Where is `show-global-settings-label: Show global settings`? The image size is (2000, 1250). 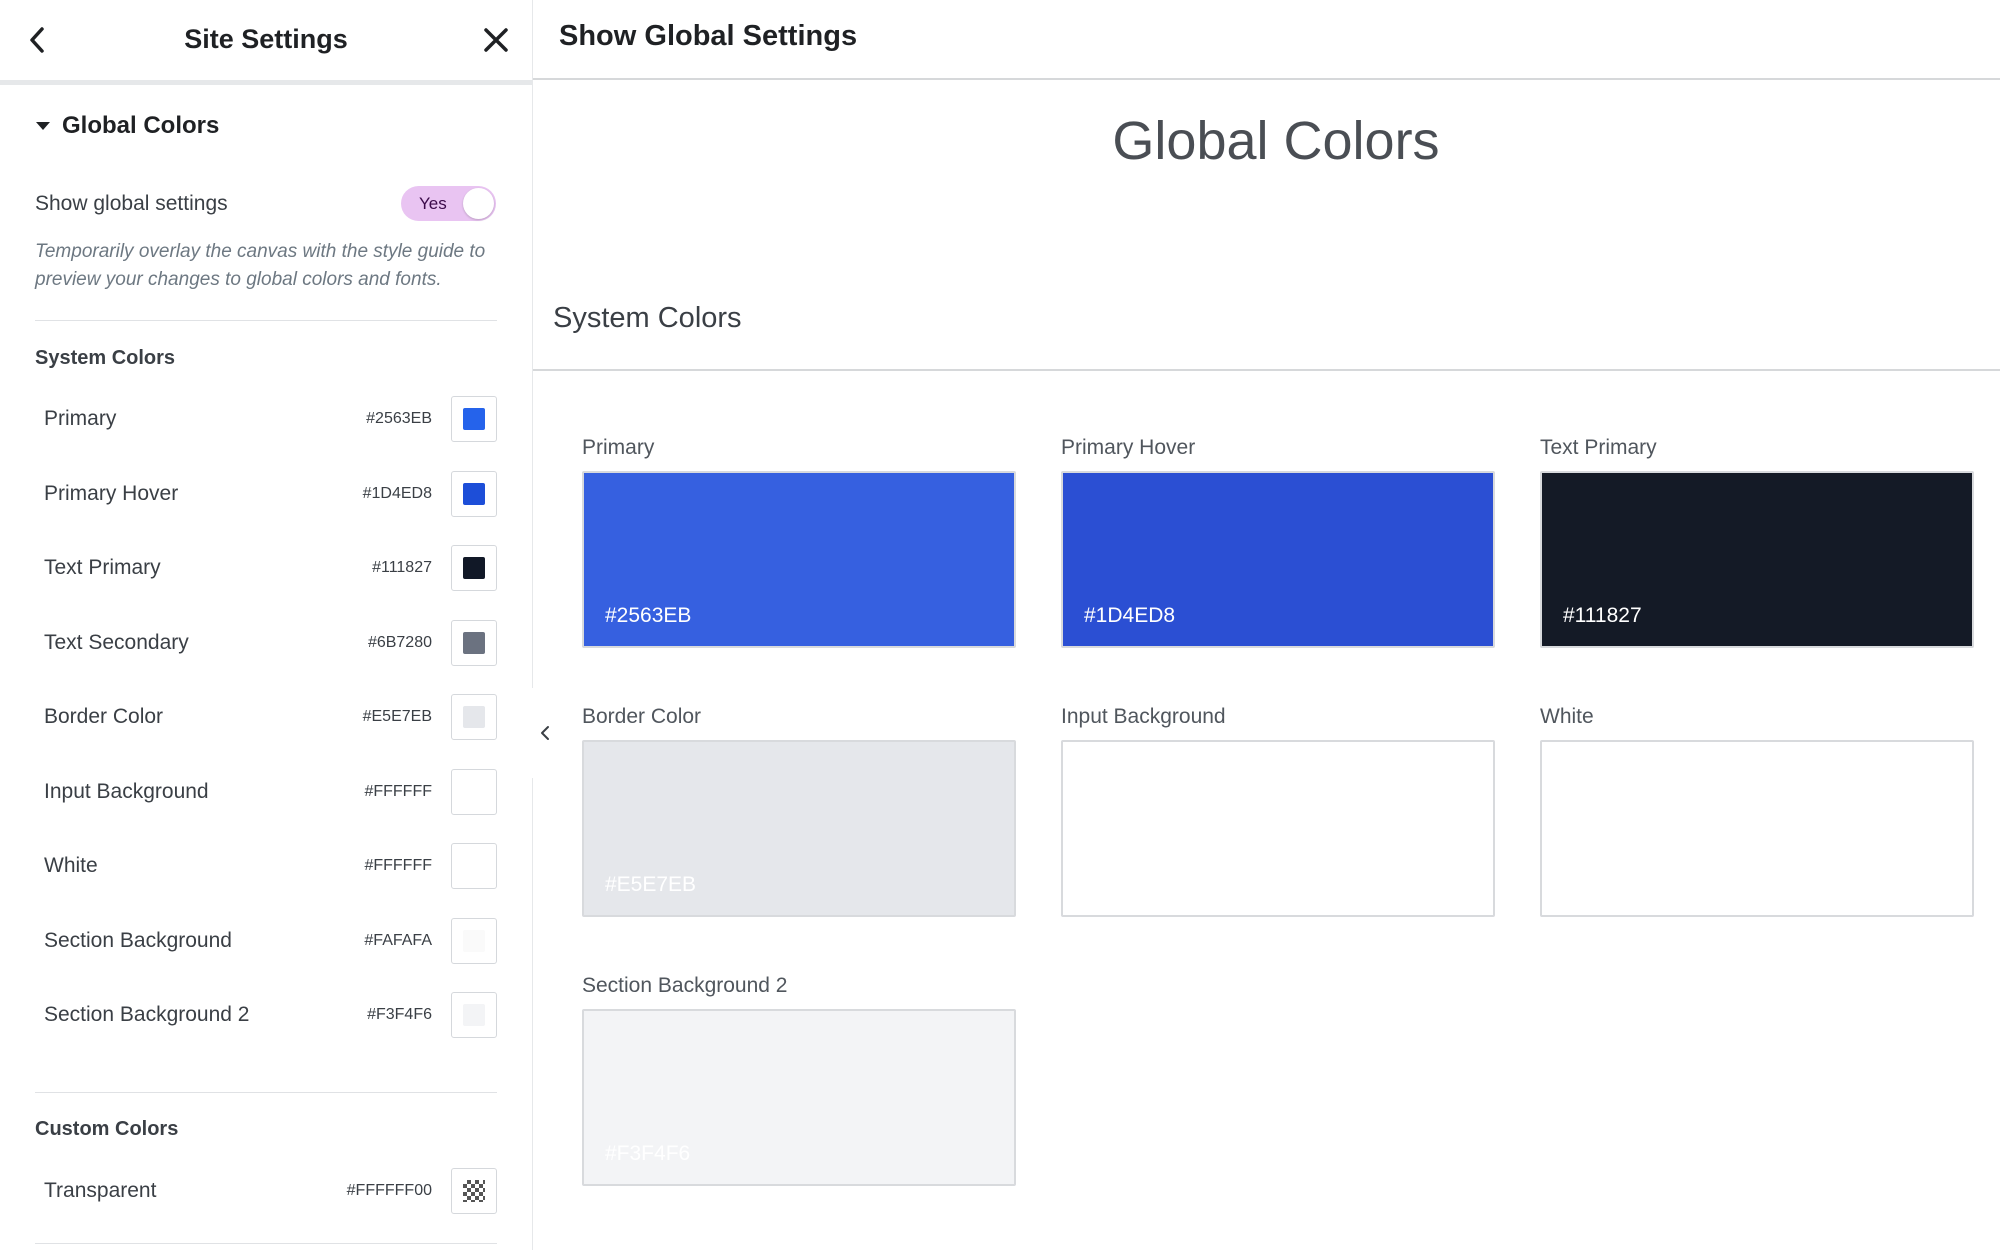
show-global-settings-label: Show global settings is located at coordinates (131, 203).